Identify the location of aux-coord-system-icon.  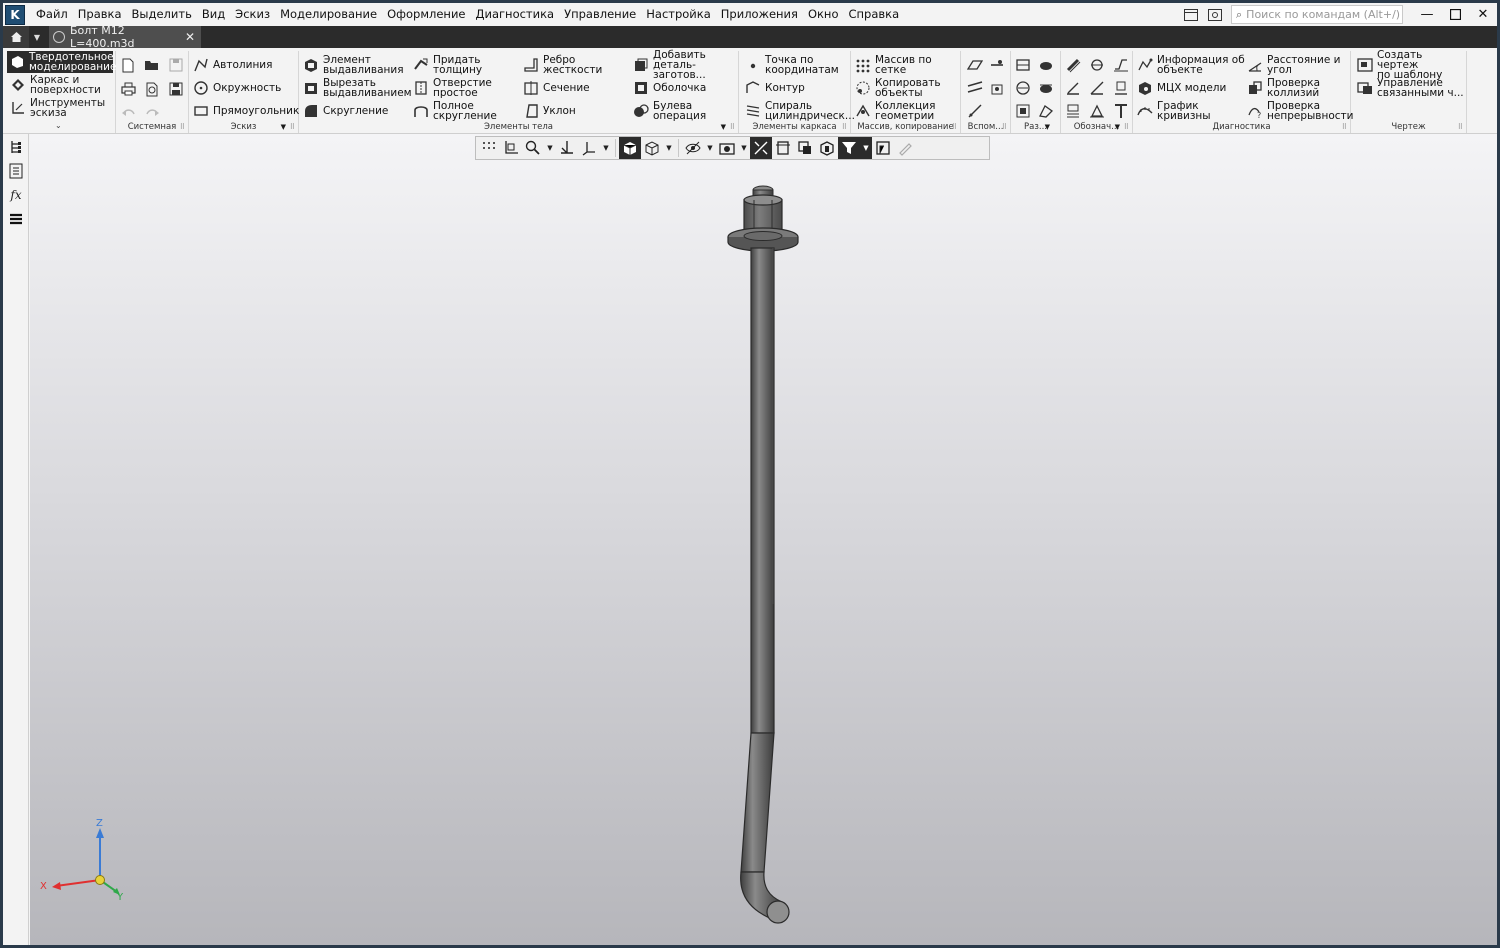
(997, 88).